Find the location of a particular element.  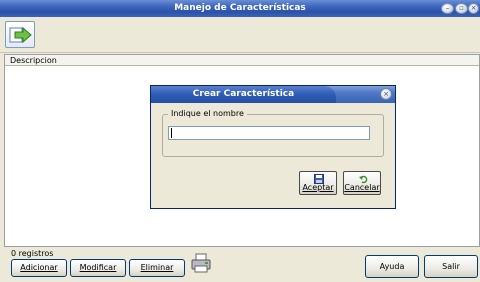

close-icon: × is located at coordinates (473, 8).